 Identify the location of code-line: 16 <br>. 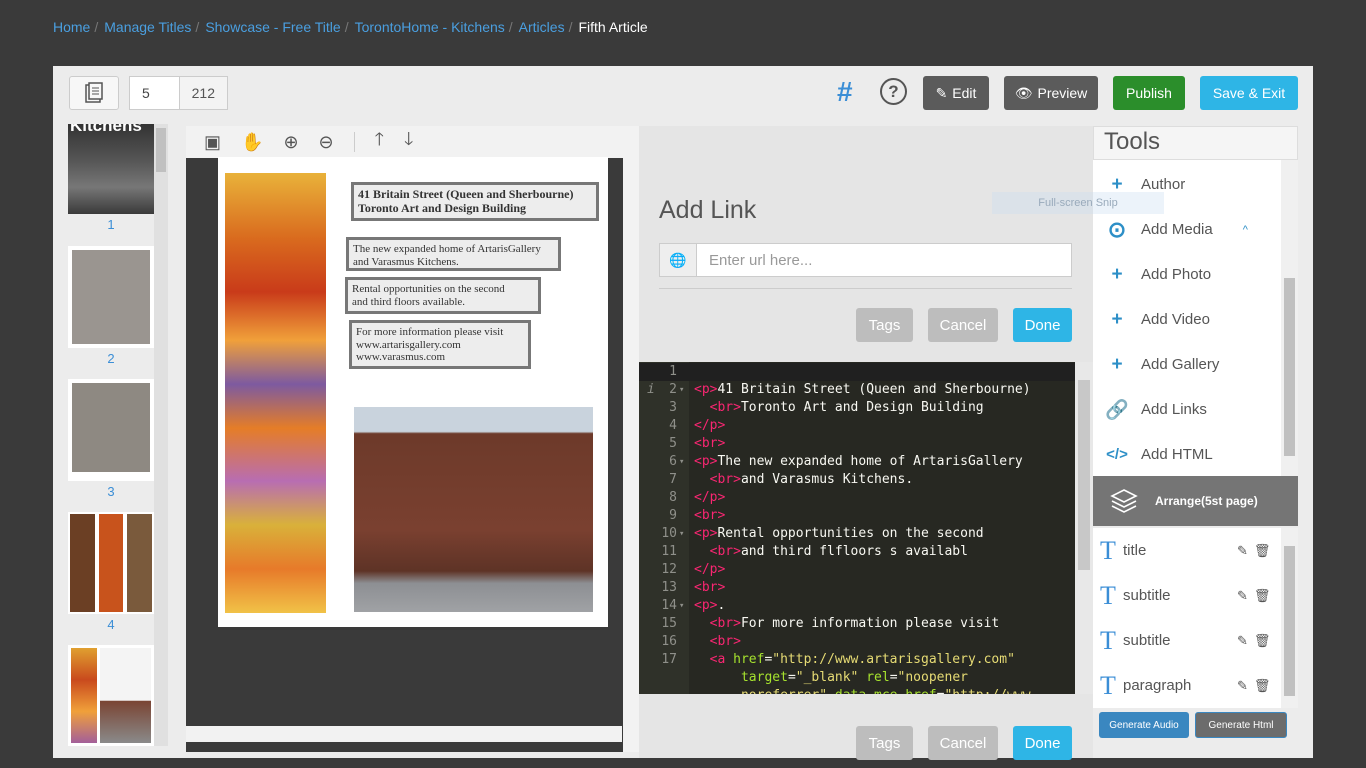
(857, 642).